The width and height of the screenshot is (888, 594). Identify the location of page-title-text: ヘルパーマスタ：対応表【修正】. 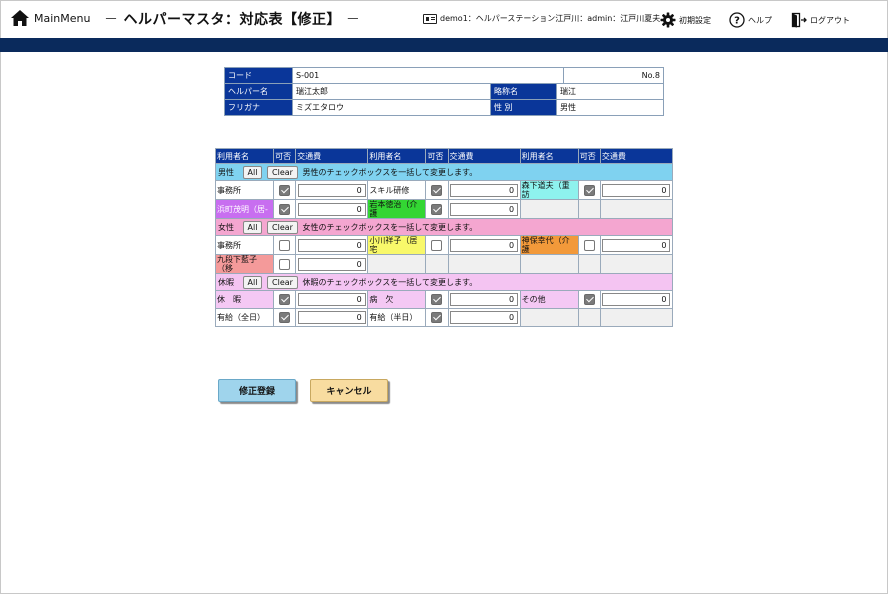
(232, 20).